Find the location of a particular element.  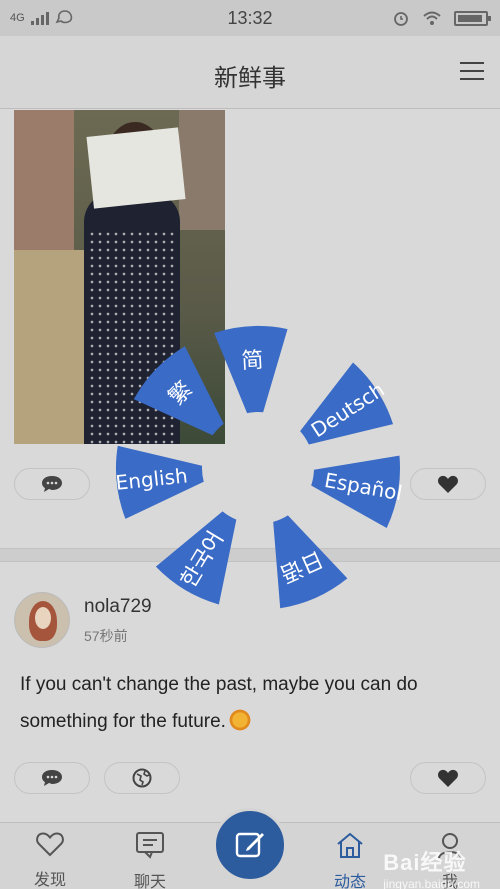

chat-bubble-icon is located at coordinates (150, 845).